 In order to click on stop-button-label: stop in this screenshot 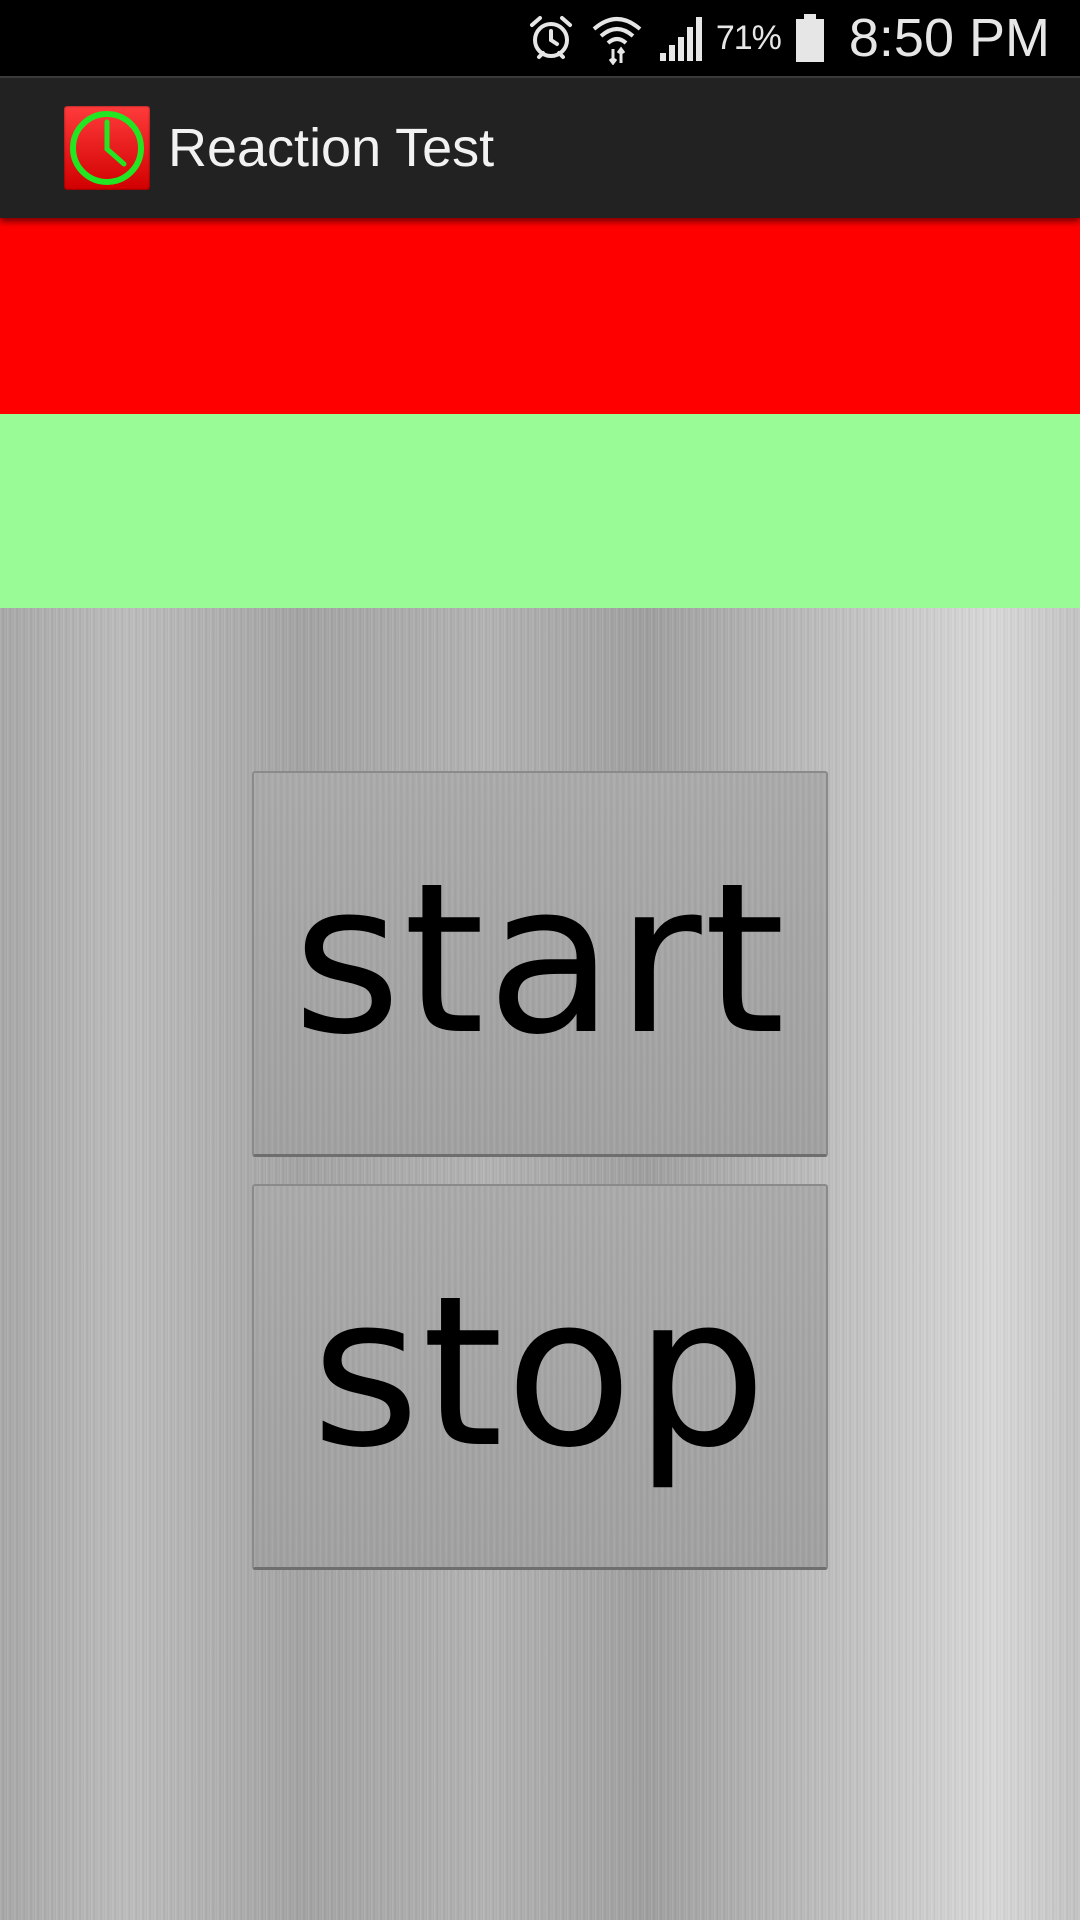, I will do `click(540, 1372)`.